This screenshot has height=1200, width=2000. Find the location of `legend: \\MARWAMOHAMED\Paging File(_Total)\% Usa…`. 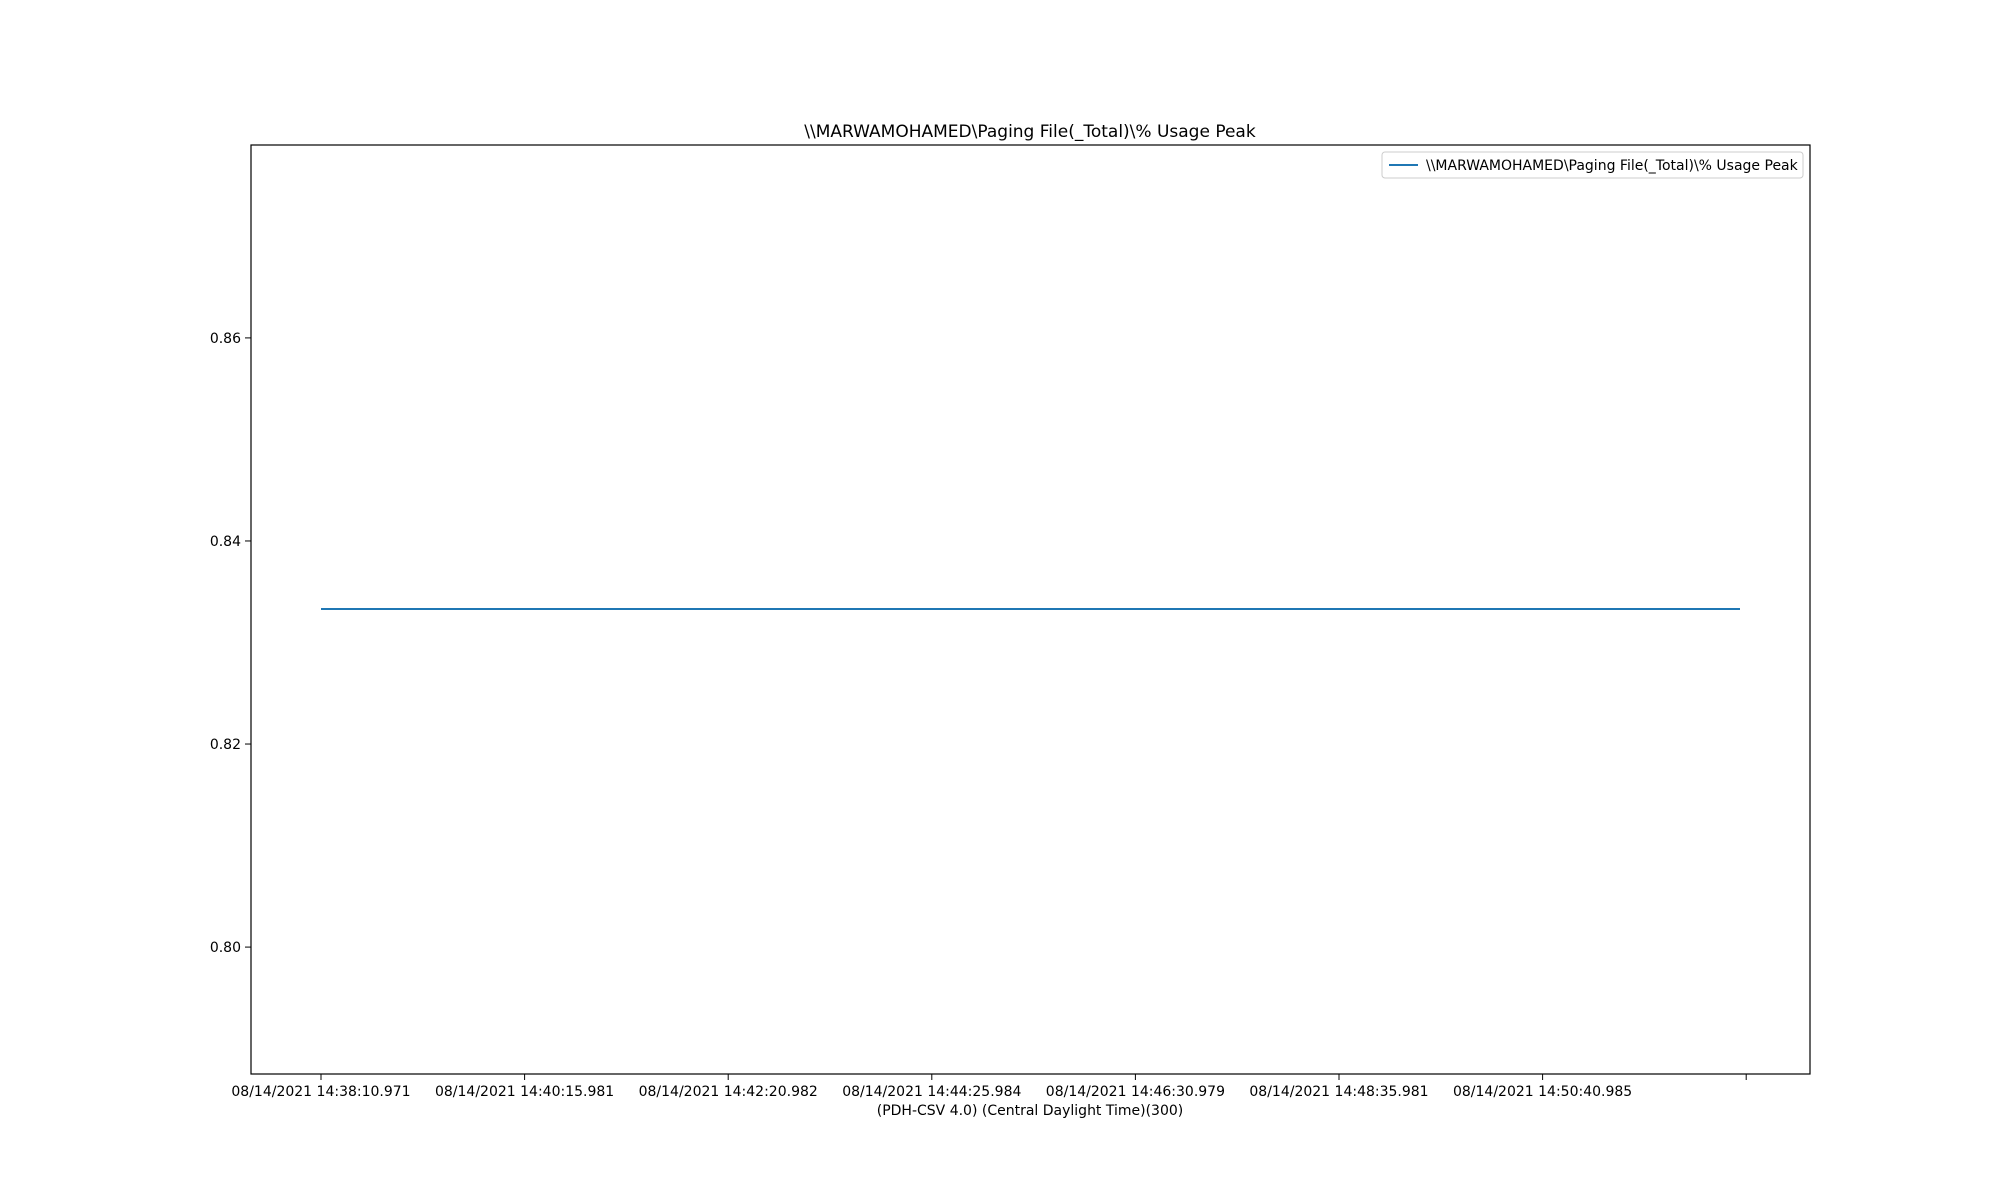

legend: \\MARWAMOHAMED\Paging File(_Total)\% Usa… is located at coordinates (1592, 165).